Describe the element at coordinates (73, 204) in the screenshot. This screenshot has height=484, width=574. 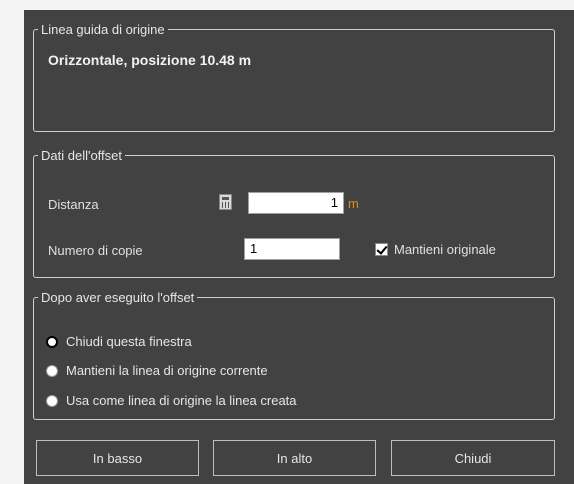
I see `distance-label: Distanza` at that location.